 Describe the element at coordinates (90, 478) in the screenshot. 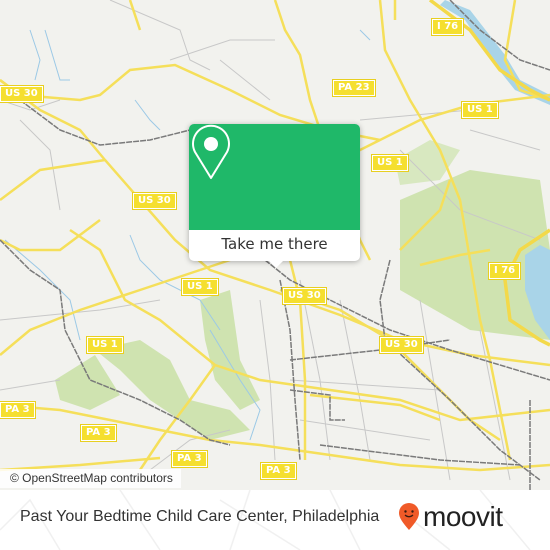

I see `map-attribution: © OpenStreetMap contributors` at that location.